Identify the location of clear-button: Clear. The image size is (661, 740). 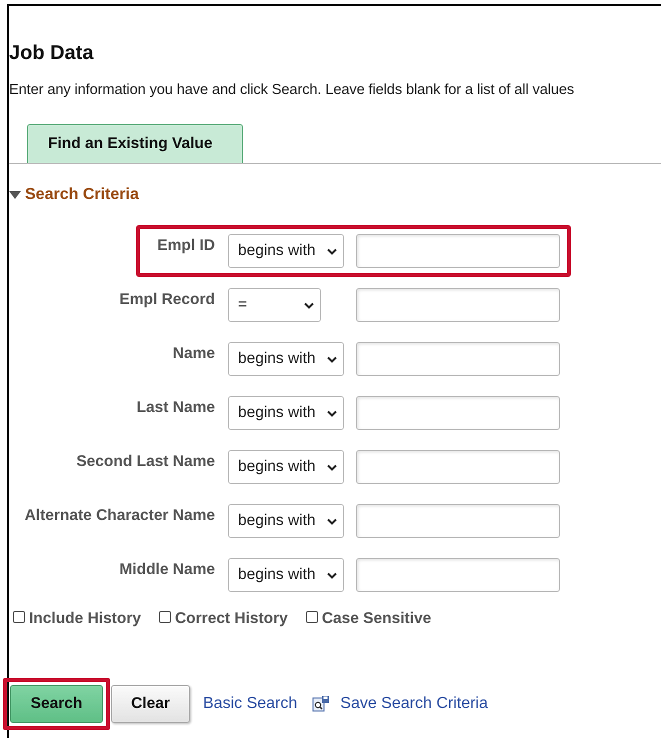
(150, 704).